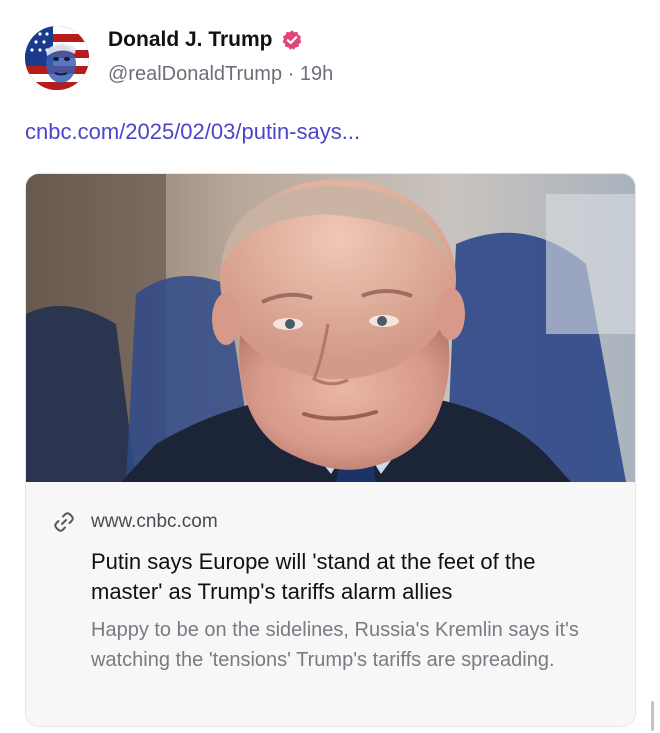 The width and height of the screenshot is (660, 733). I want to click on author-handle: @realDonaldTrump, so click(195, 74).